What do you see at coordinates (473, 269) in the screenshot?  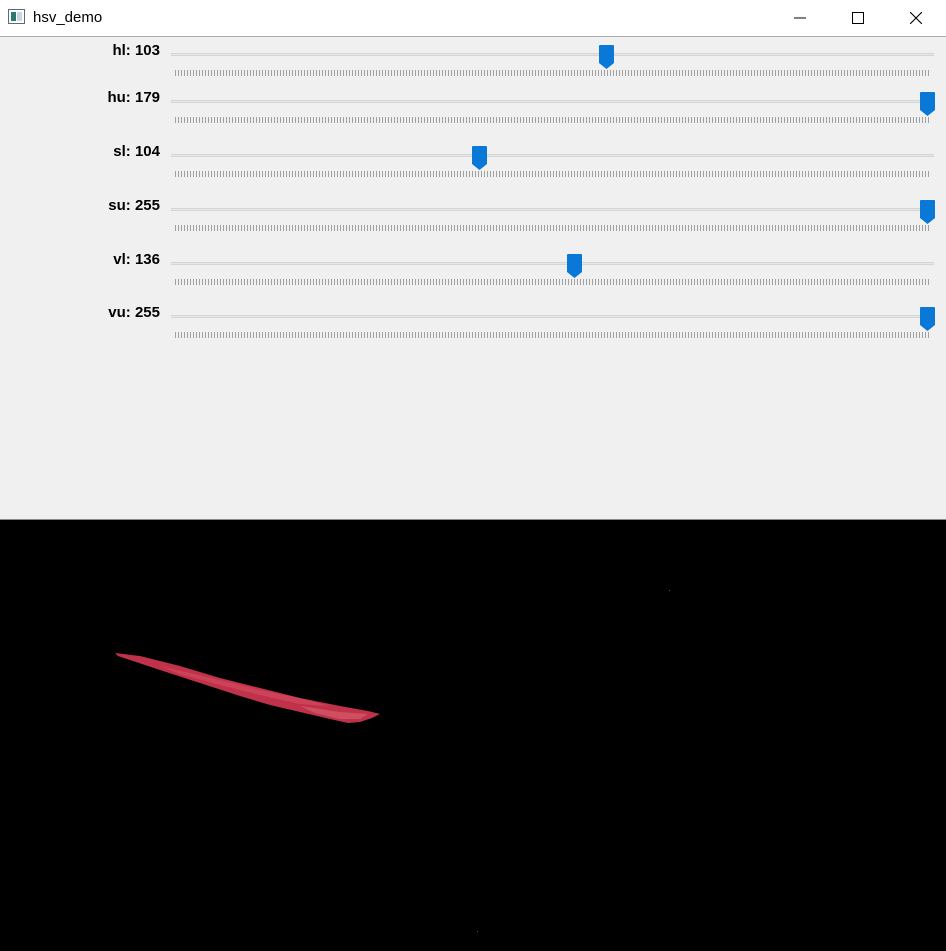 I see `trackbar-vl: vl: 136` at bounding box center [473, 269].